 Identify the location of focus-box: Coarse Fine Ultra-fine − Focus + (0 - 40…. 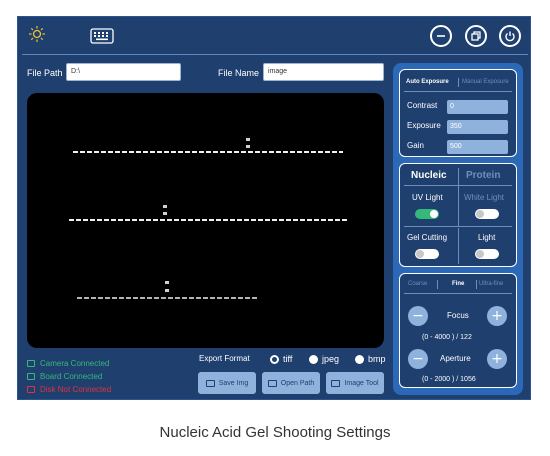
(458, 330).